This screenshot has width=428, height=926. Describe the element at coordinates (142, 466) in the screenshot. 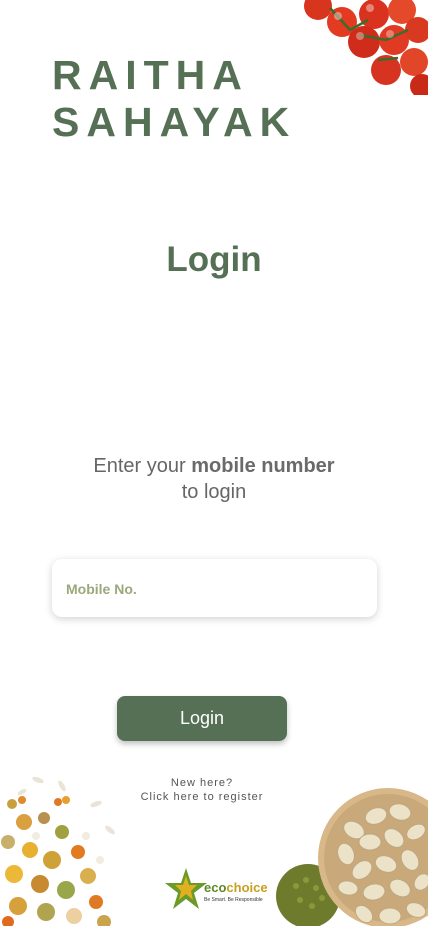

I see `prompt-lead: Enter your` at that location.